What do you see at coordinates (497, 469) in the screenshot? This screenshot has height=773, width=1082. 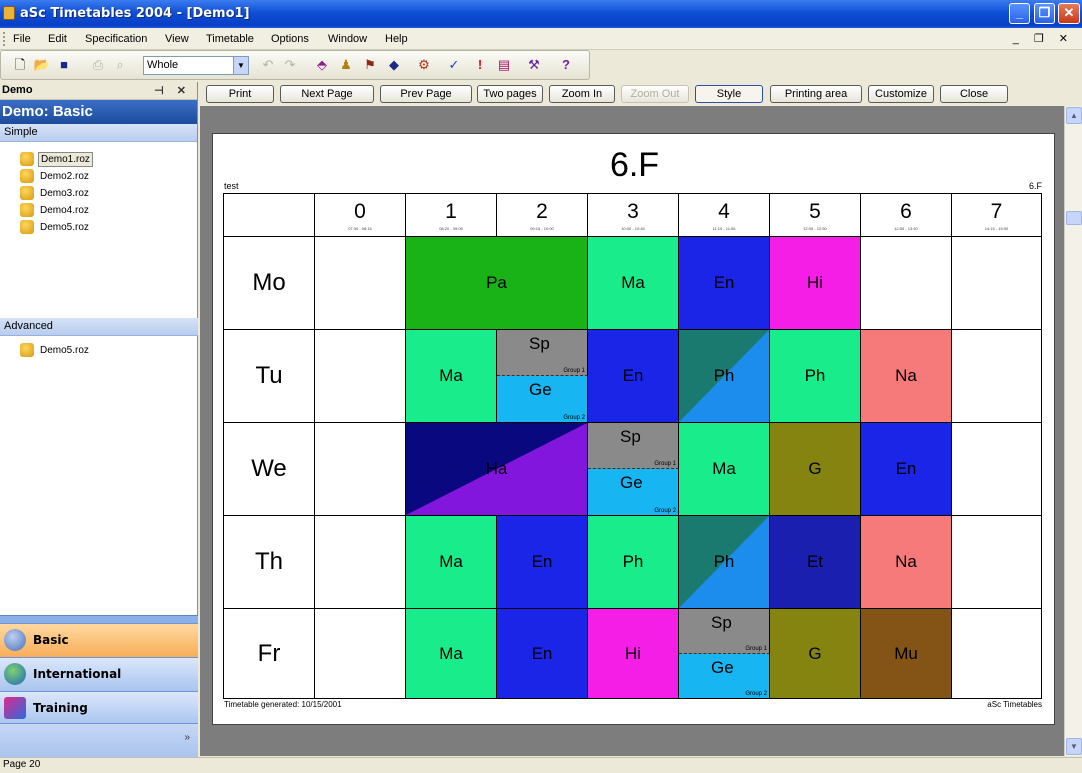 I see `lesson-card: Ha` at bounding box center [497, 469].